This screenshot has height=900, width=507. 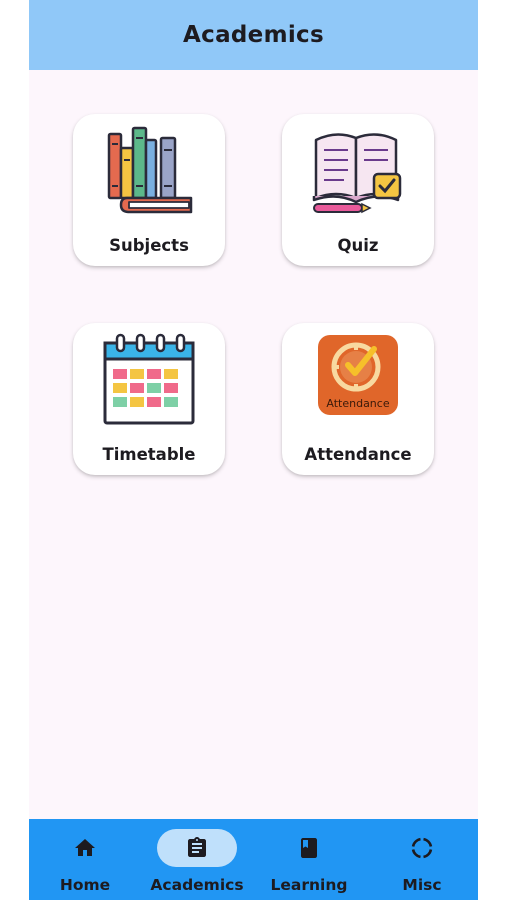 I want to click on quiz-tile: Quiz, so click(x=358, y=190).